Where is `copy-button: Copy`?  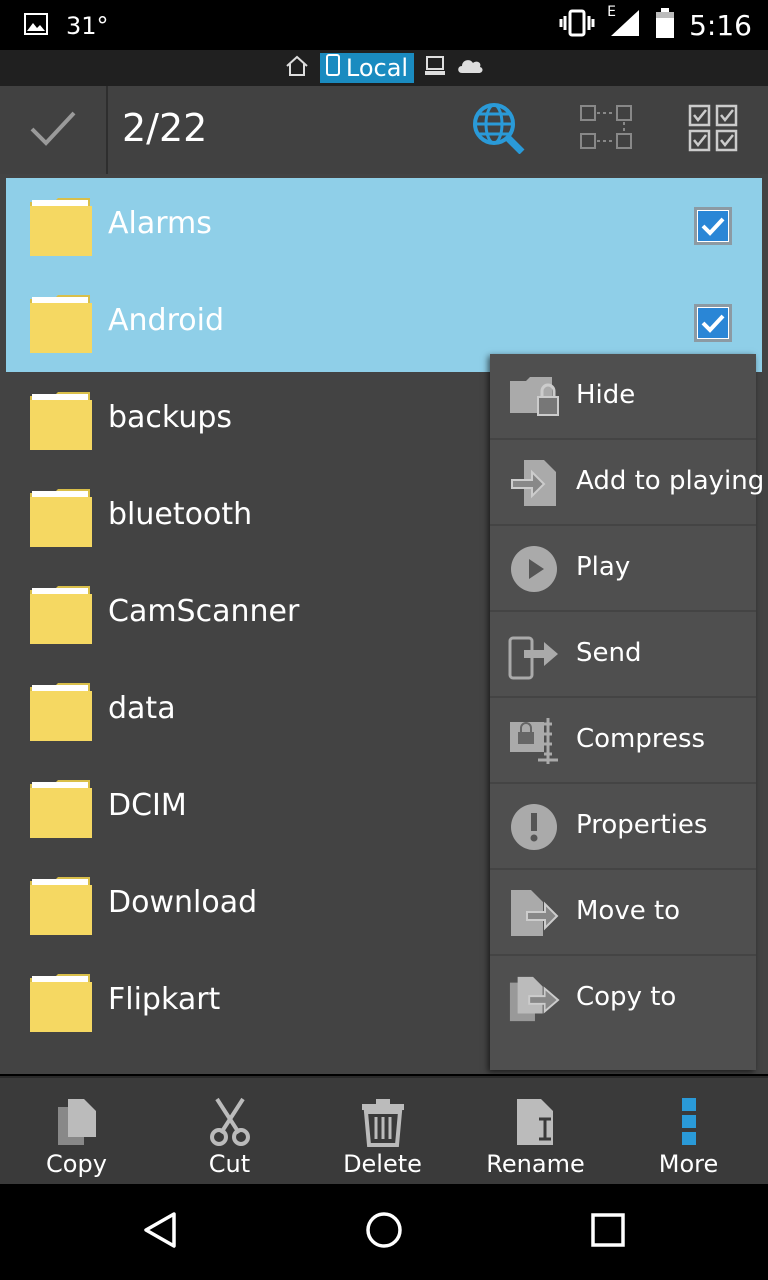
copy-button: Copy is located at coordinates (76, 1132).